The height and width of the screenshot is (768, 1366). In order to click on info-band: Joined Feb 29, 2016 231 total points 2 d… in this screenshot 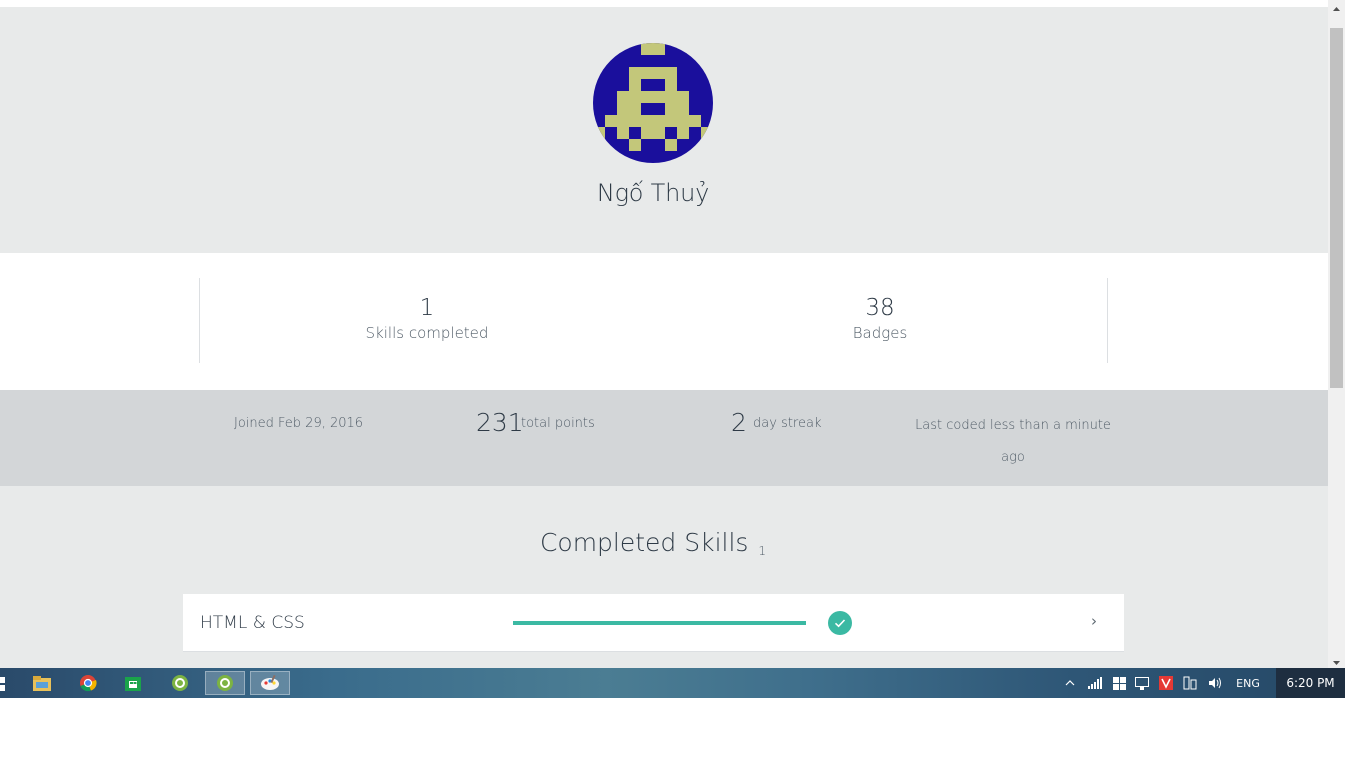, I will do `click(664, 438)`.